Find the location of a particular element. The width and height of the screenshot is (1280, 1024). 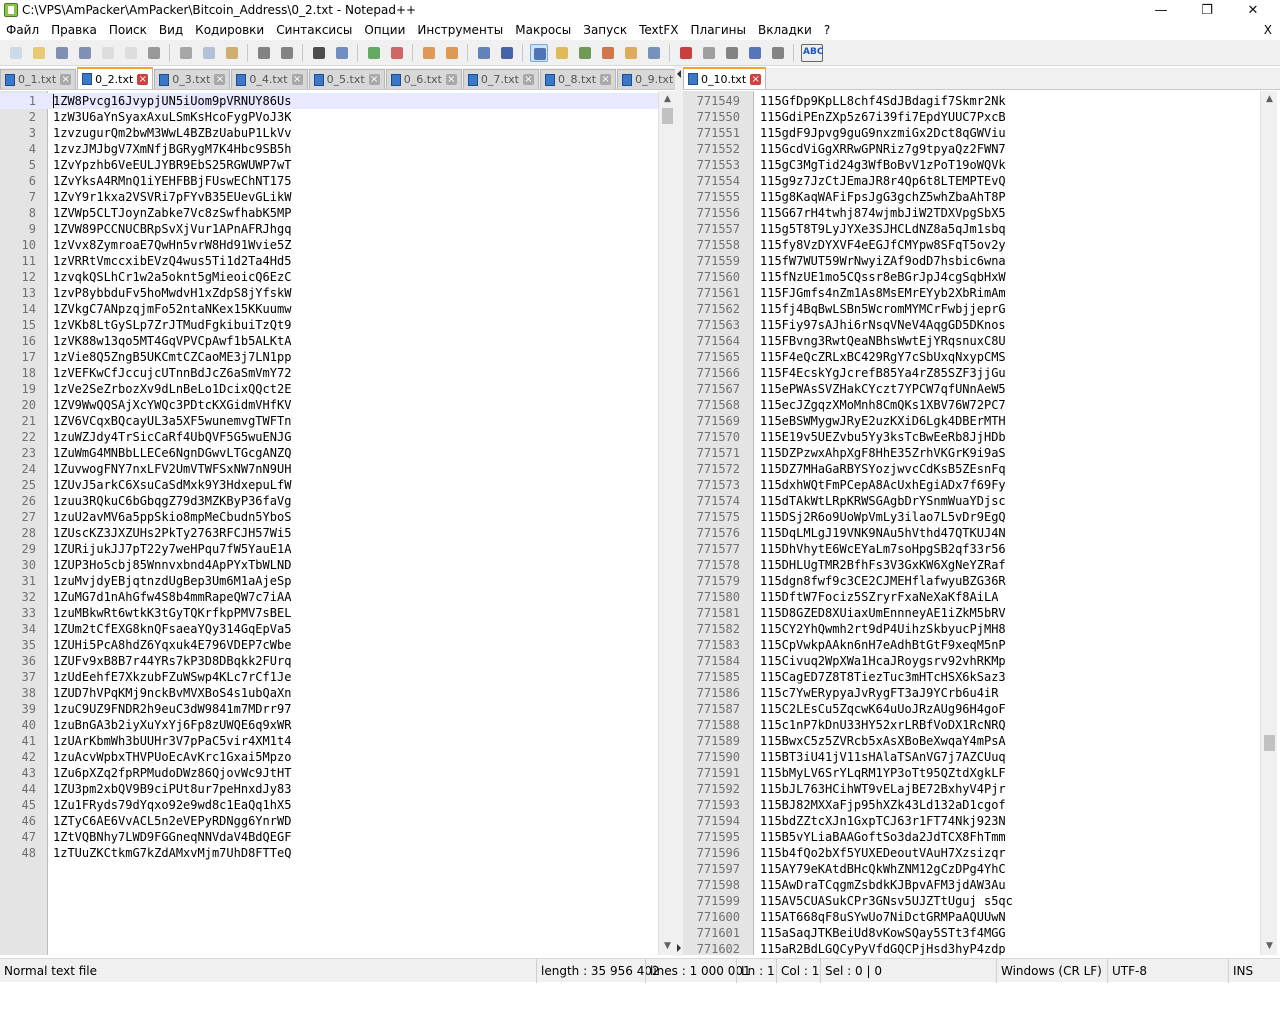

record-macro-icon is located at coordinates (686, 53).